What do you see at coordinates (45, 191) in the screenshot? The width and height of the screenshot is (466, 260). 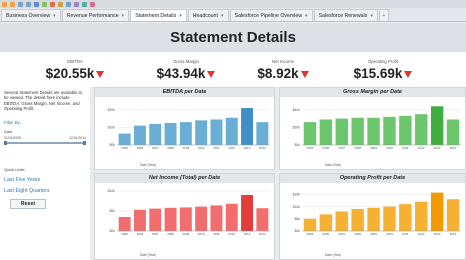 I see `link-last-eight-quarters: Last Eight Quarters` at bounding box center [45, 191].